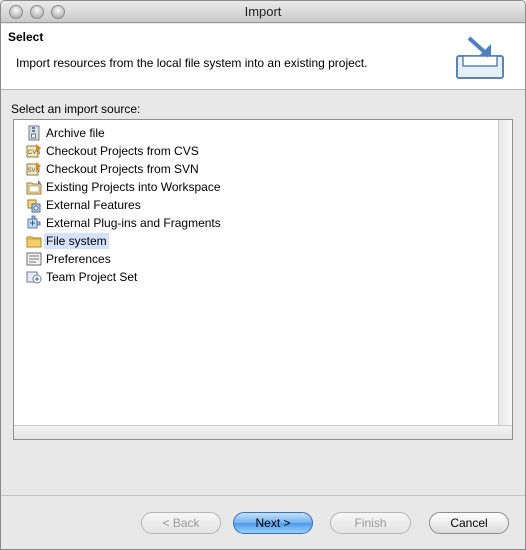  Describe the element at coordinates (76, 241) in the screenshot. I see `import-source-label: File system` at that location.